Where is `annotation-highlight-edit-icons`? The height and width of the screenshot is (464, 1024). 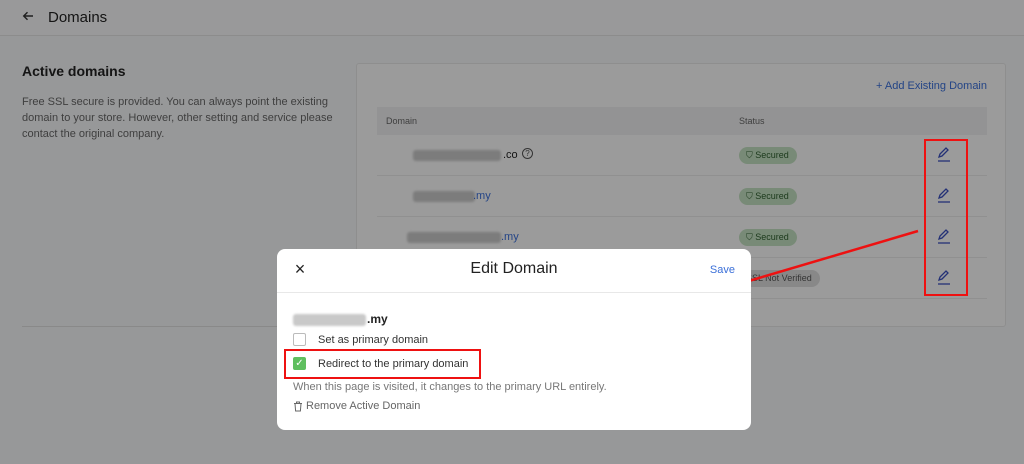
annotation-highlight-edit-icons is located at coordinates (946, 217).